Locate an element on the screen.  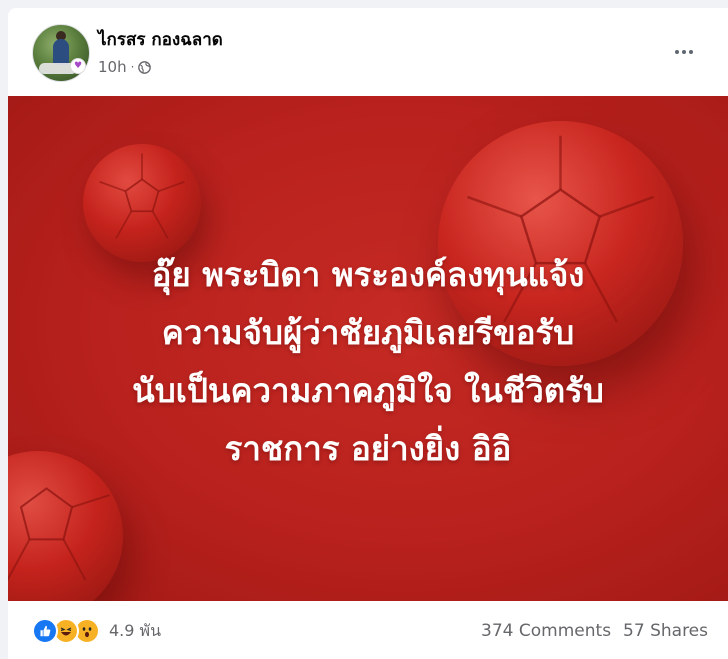
haha-face is located at coordinates (66, 631).